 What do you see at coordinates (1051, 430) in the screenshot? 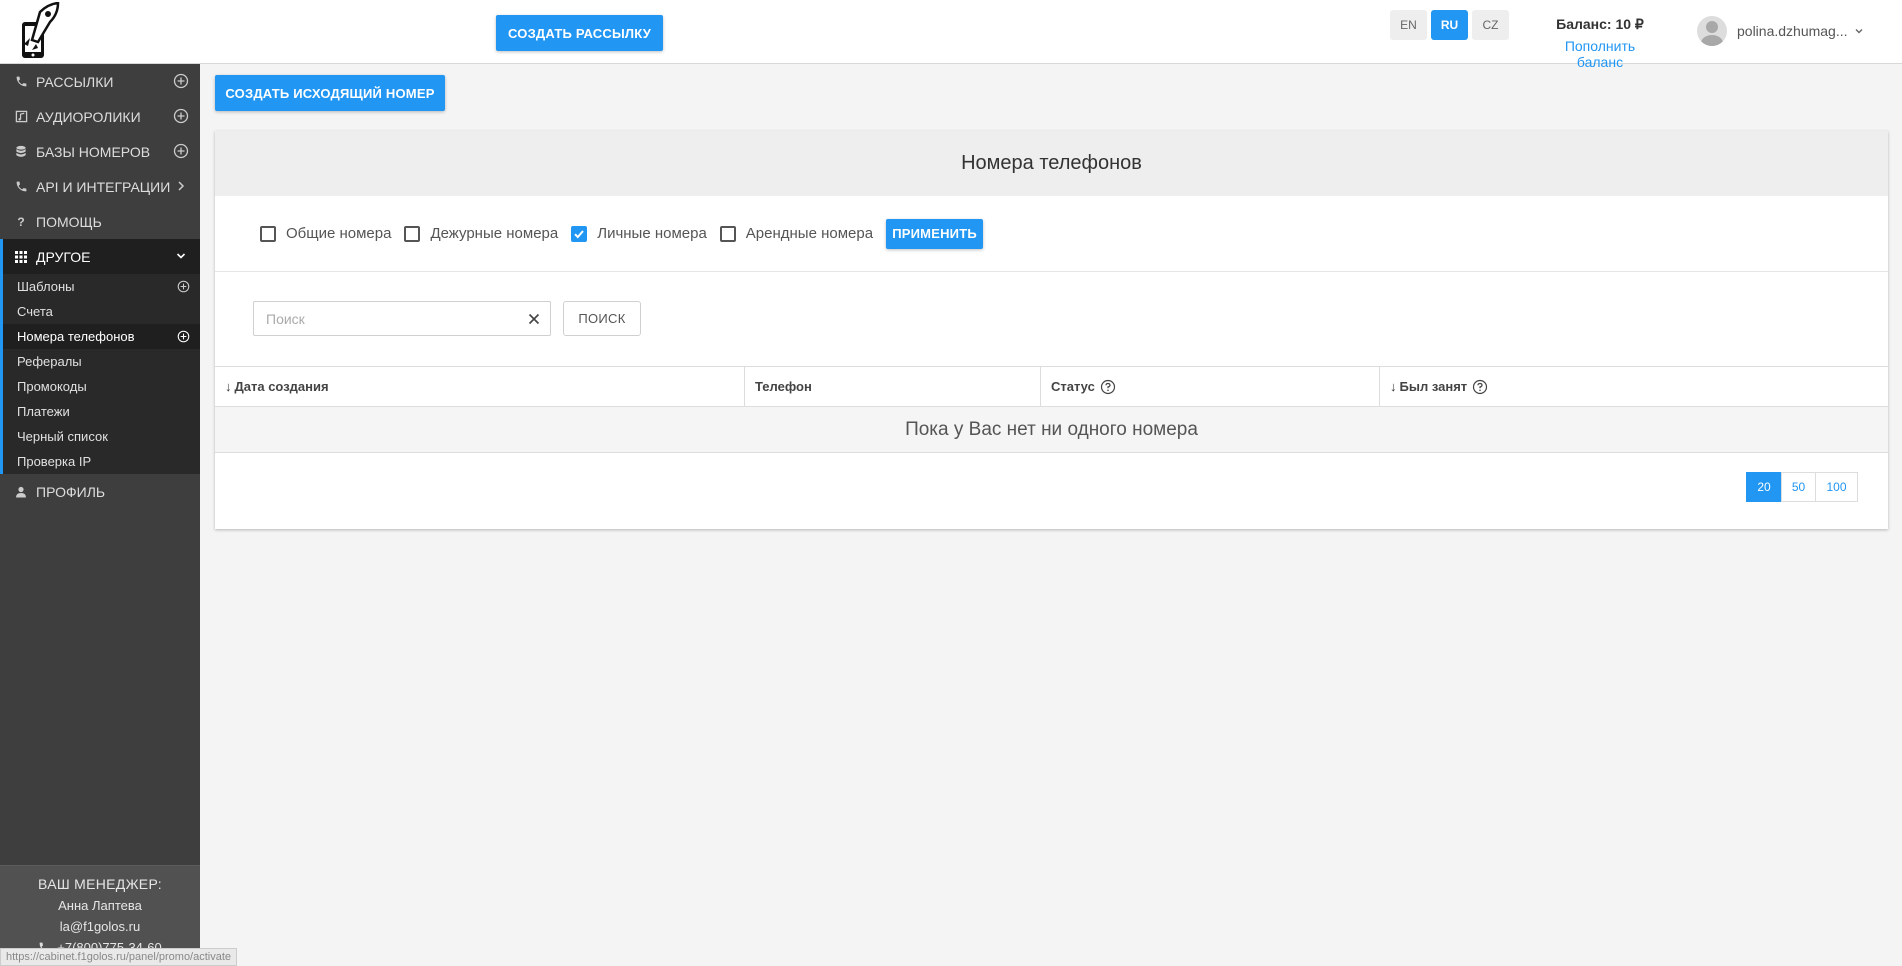
I see `empty-table-message: Пока у Вас нет ни одного номера` at bounding box center [1051, 430].